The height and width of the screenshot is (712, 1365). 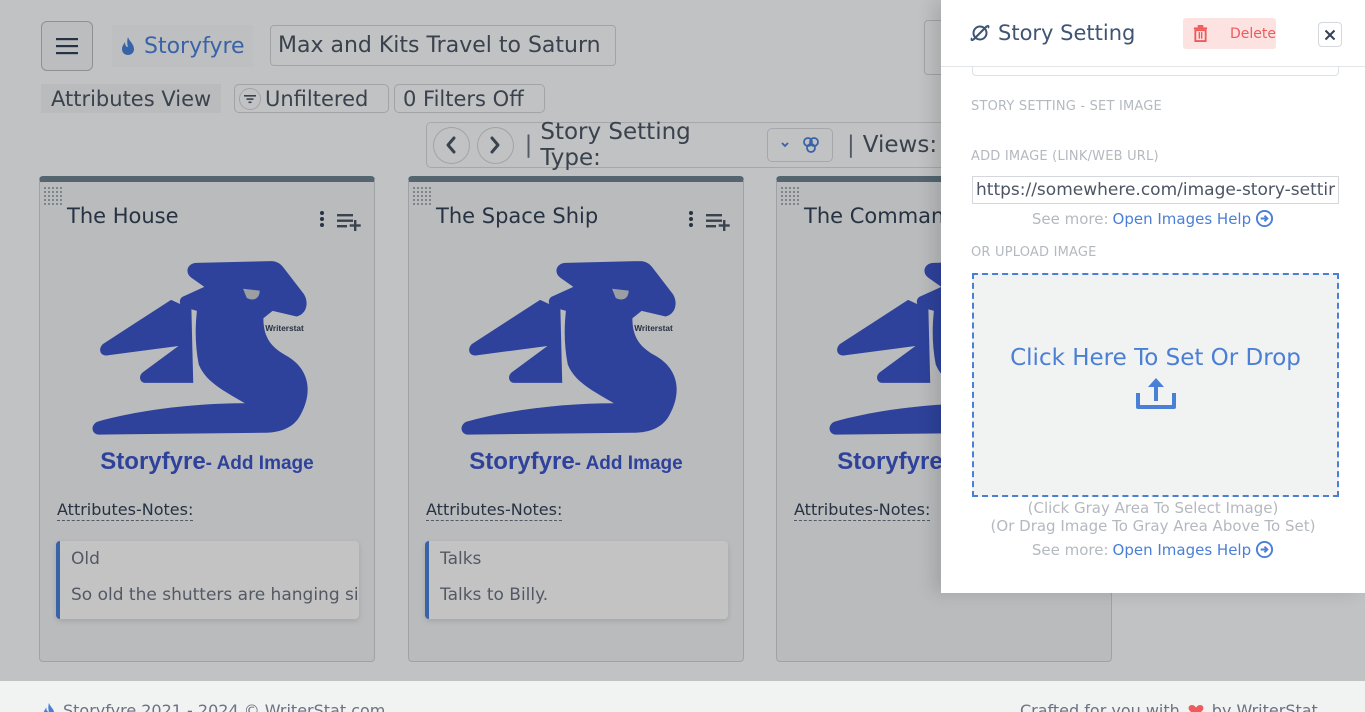 I want to click on panel-title-text: Story Setting, so click(x=1067, y=33).